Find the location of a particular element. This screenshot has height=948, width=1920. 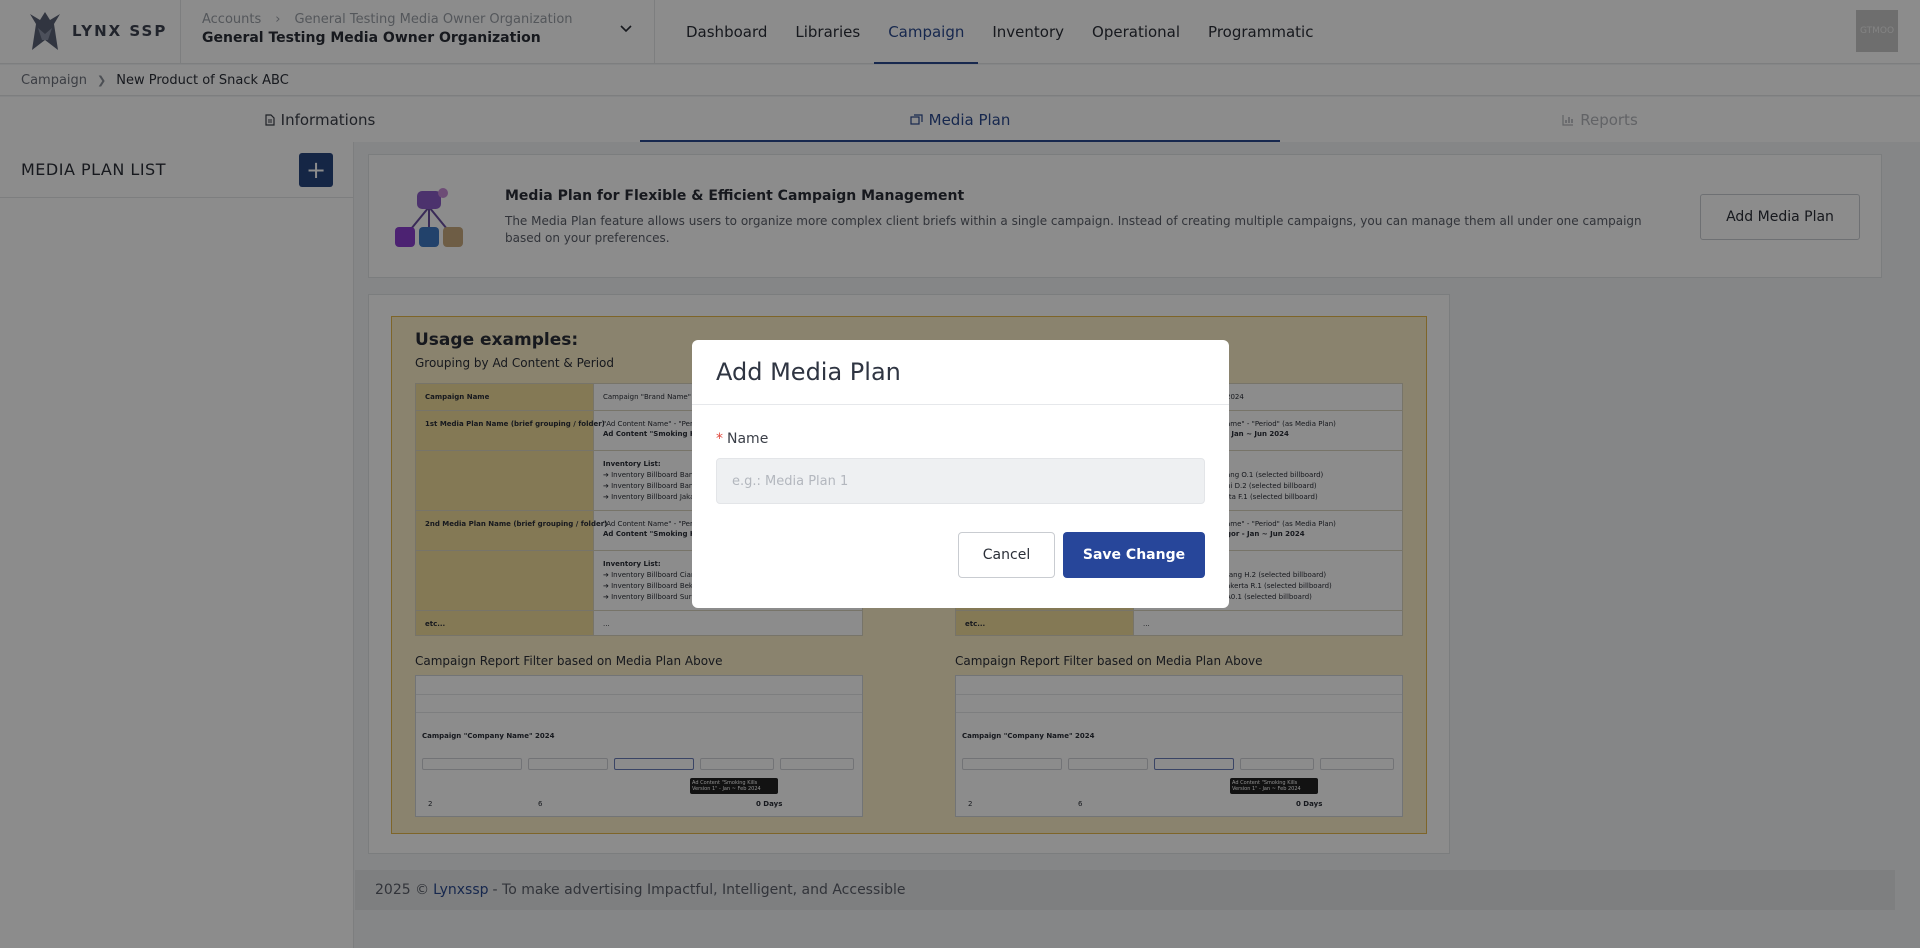

name-label-text: Name is located at coordinates (748, 439).